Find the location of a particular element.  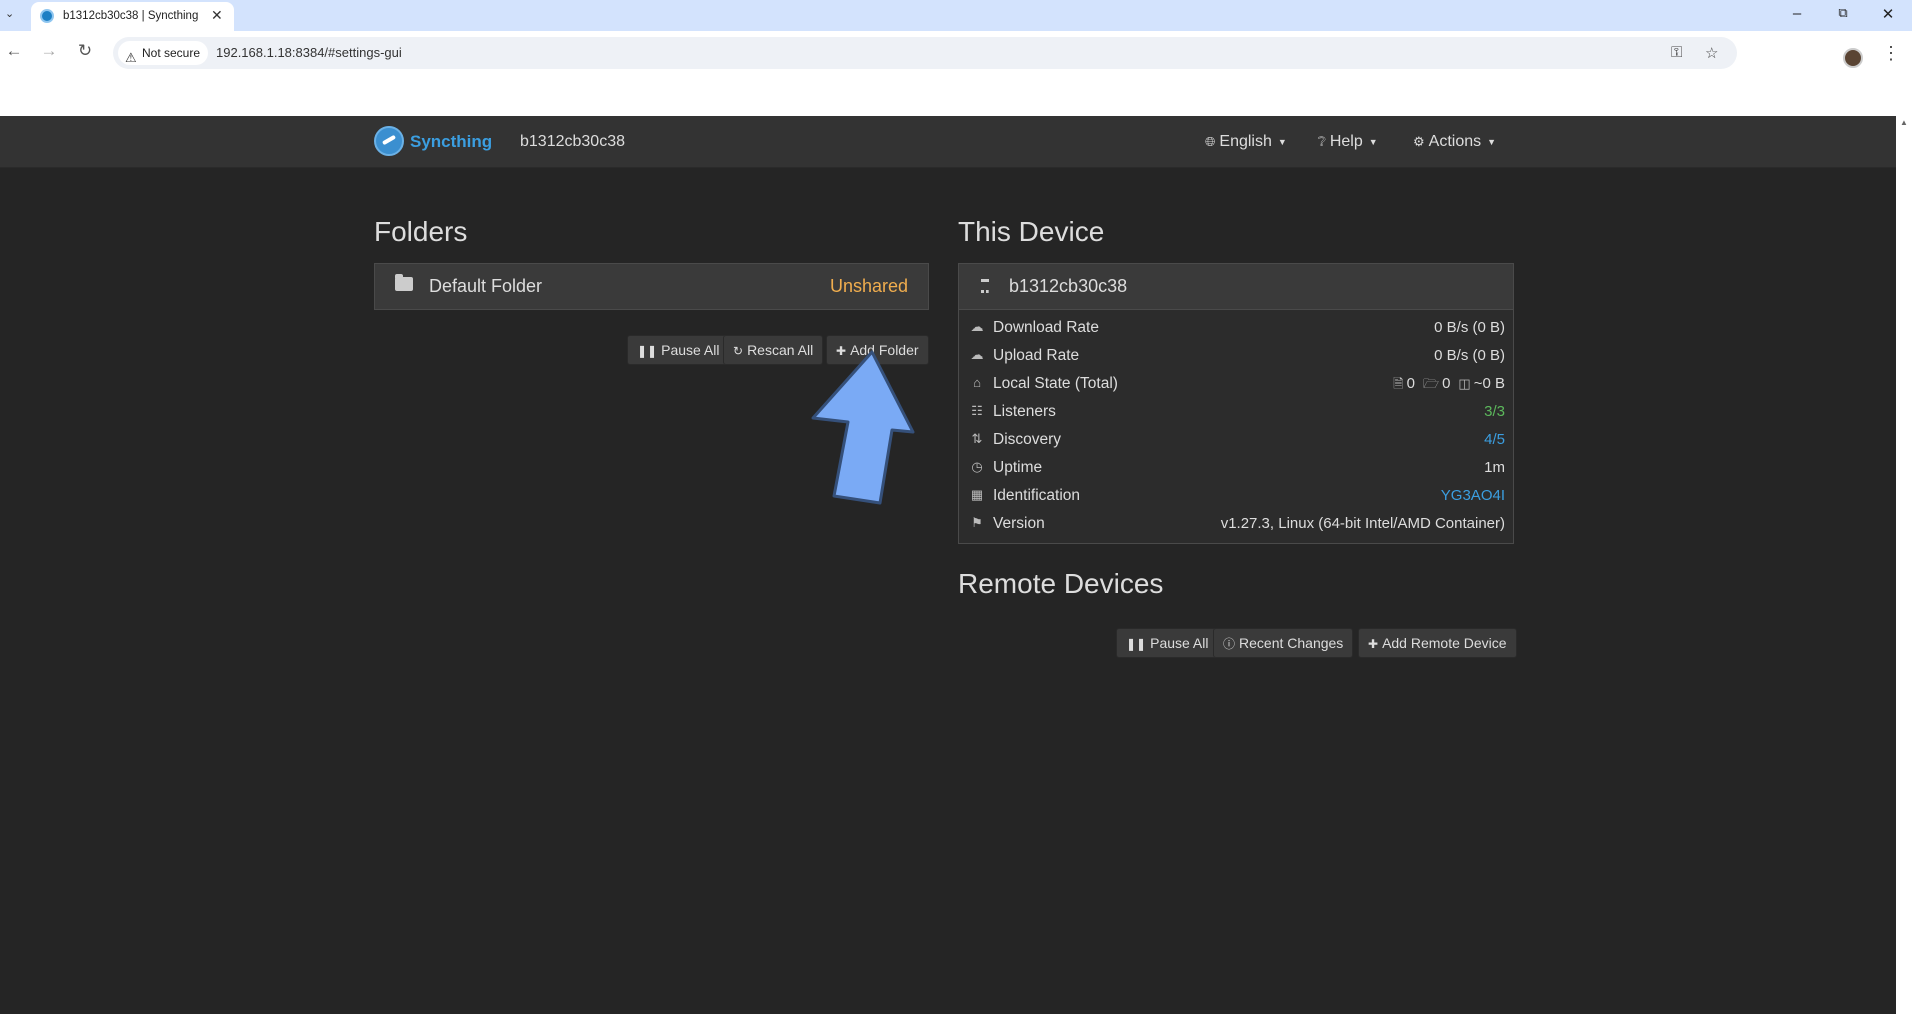

file-icon: 🗎︎ is located at coordinates (1398, 383).